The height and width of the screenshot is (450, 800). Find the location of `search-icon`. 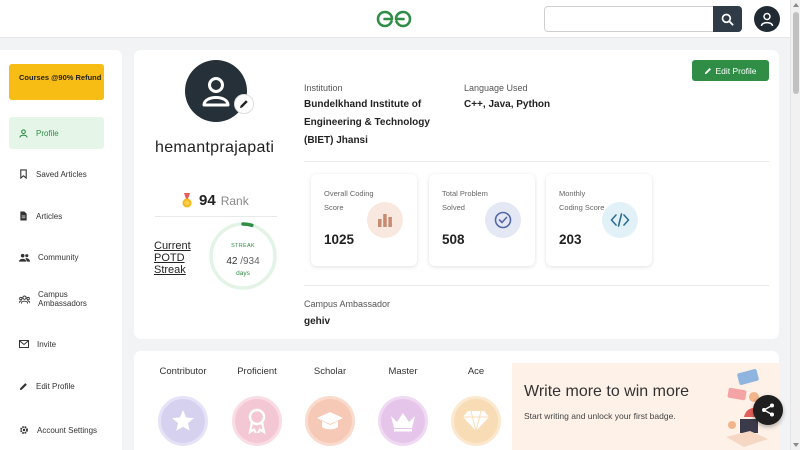

search-icon is located at coordinates (727, 19).